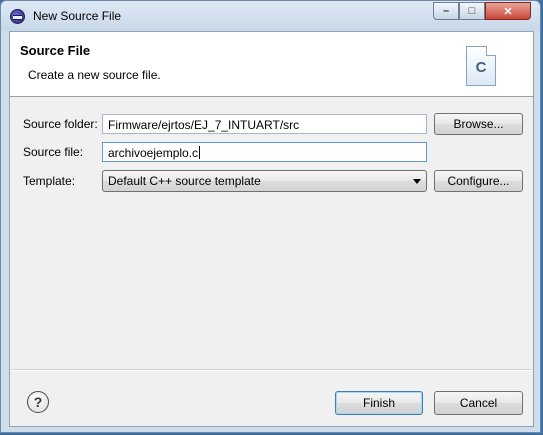  What do you see at coordinates (446, 11) in the screenshot?
I see `minimize-button: –` at bounding box center [446, 11].